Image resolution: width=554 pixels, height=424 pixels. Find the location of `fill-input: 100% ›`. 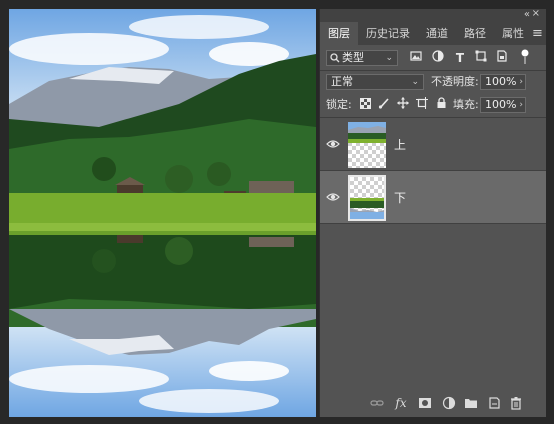

fill-input: 100% › is located at coordinates (503, 105).